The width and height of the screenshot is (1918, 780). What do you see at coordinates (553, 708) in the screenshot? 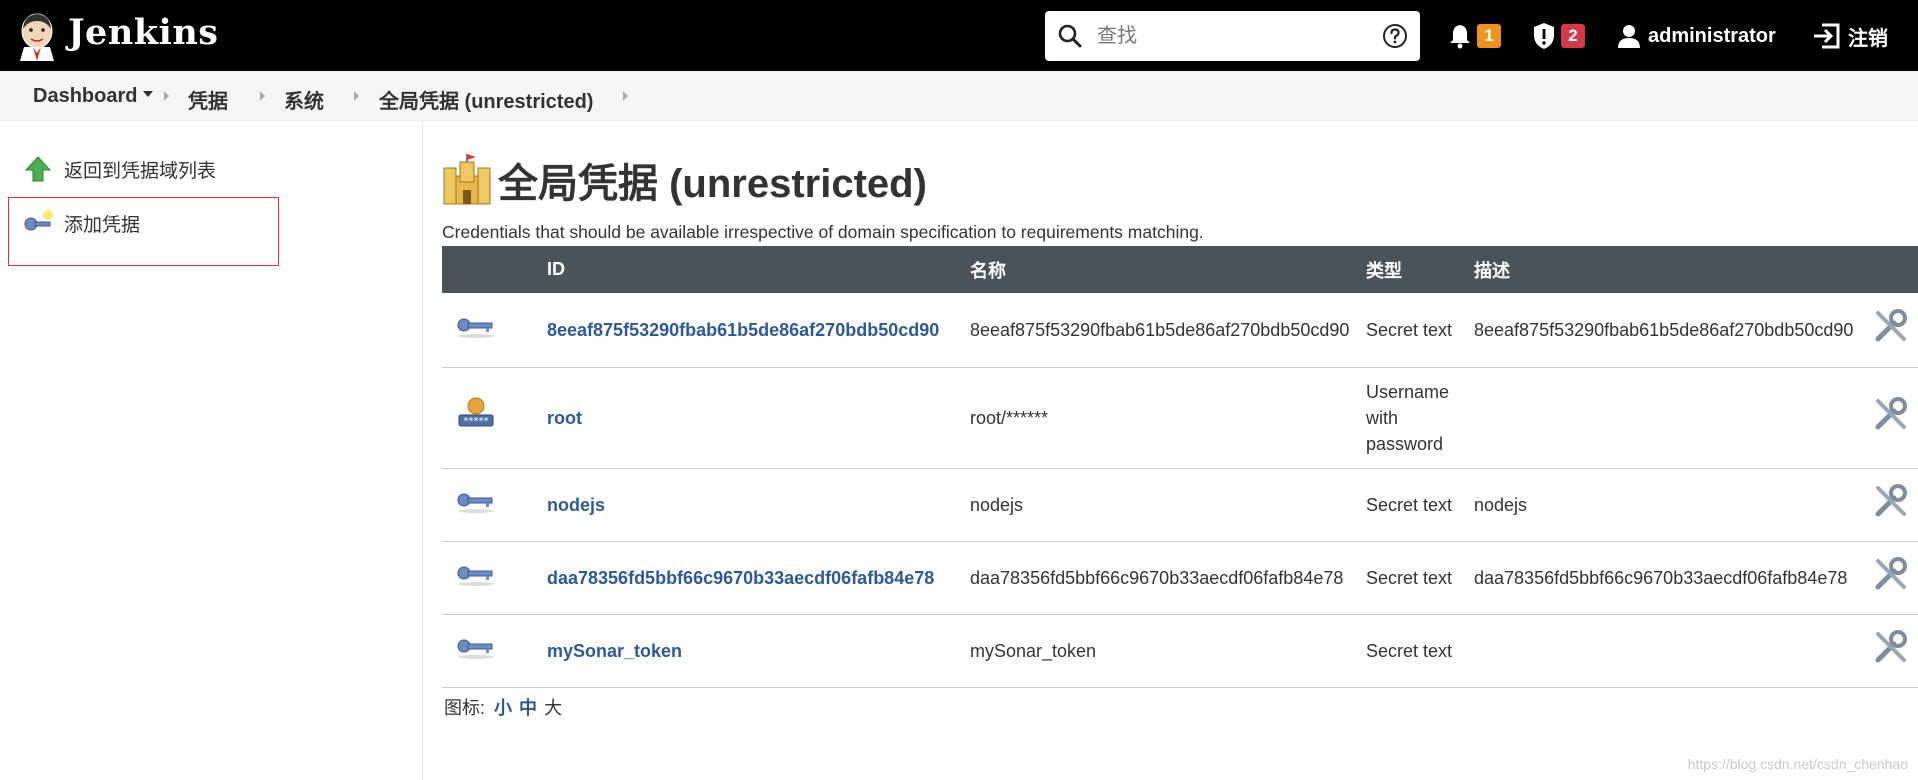
I see `icon-size-large: 大` at bounding box center [553, 708].